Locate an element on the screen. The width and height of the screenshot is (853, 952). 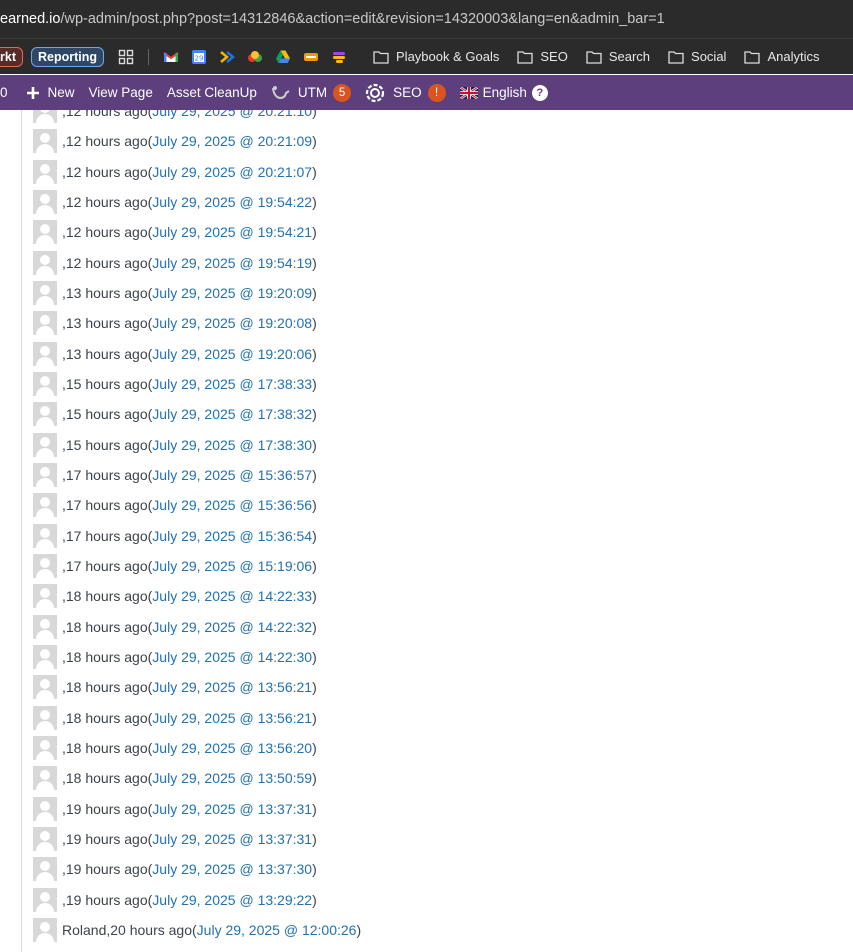
revision-date-link: July 29, 2025 @ 19:20:08 is located at coordinates (232, 323).